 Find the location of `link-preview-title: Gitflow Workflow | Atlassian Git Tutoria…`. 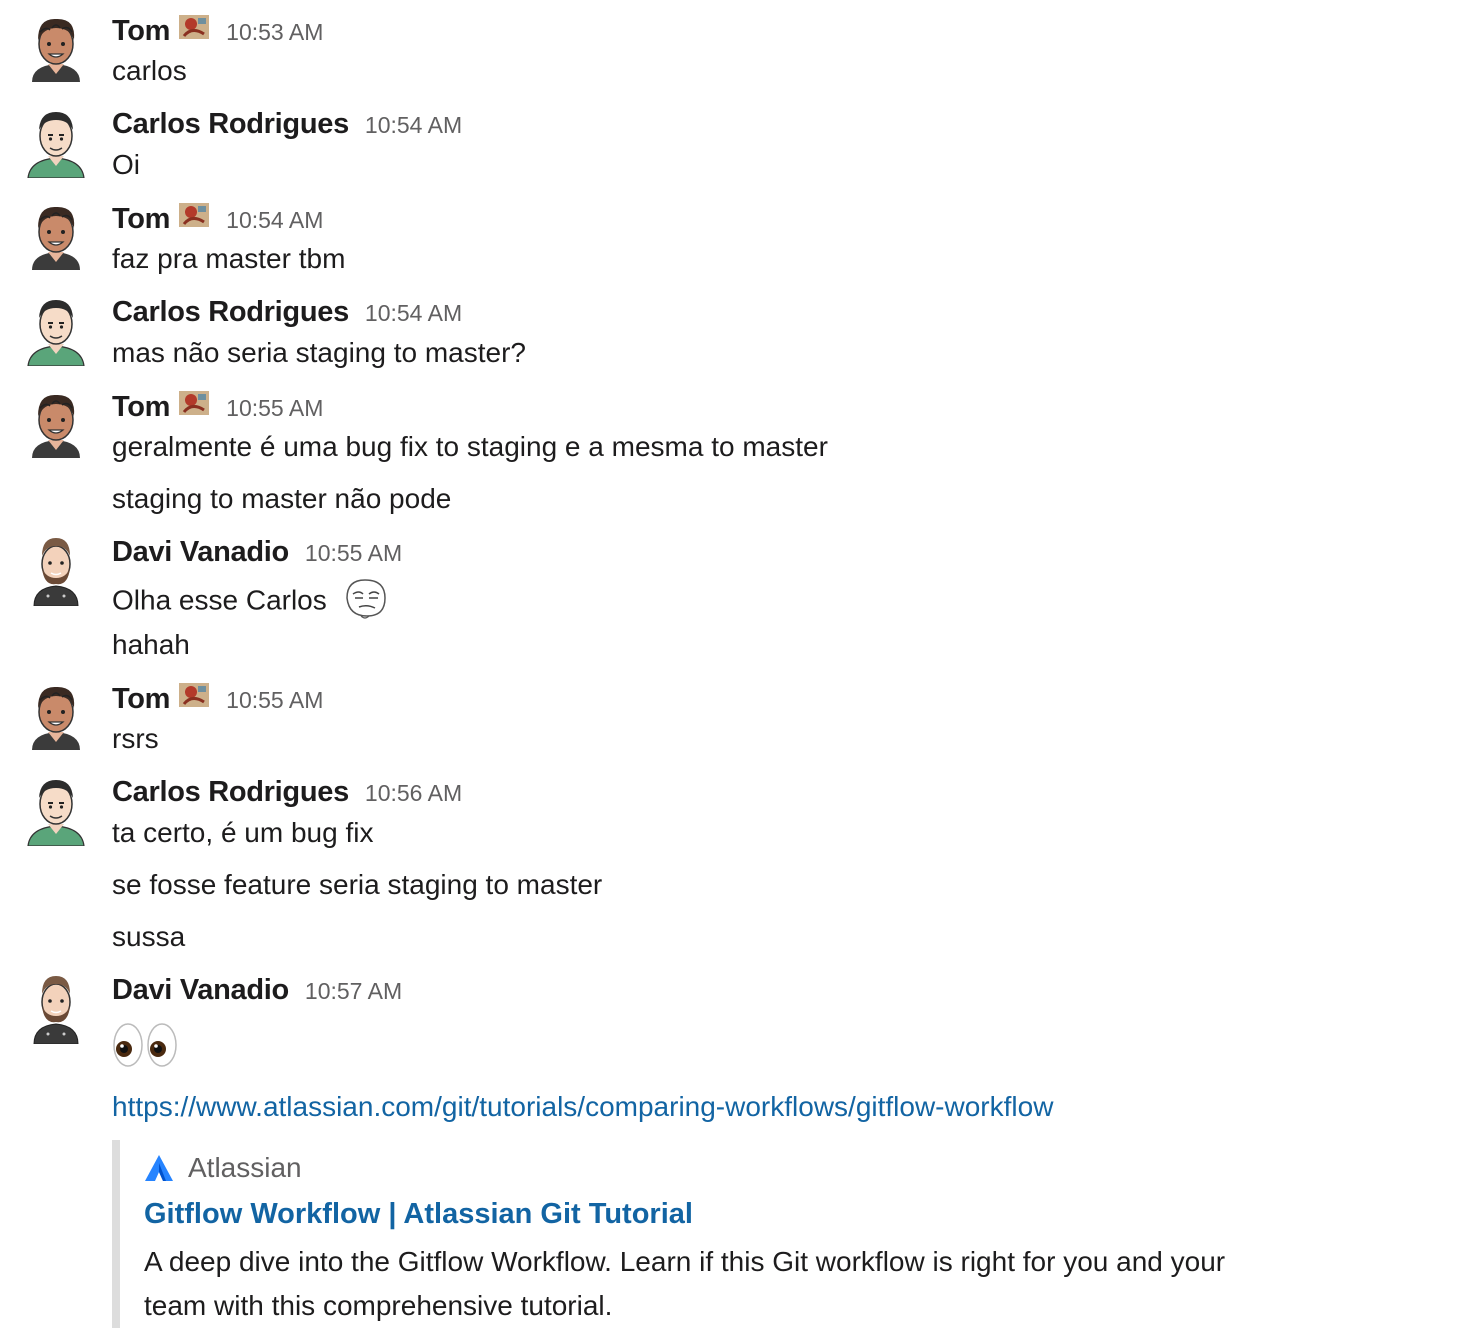

link-preview-title: Gitflow Workflow | Atlassian Git Tutoria… is located at coordinates (418, 1214).